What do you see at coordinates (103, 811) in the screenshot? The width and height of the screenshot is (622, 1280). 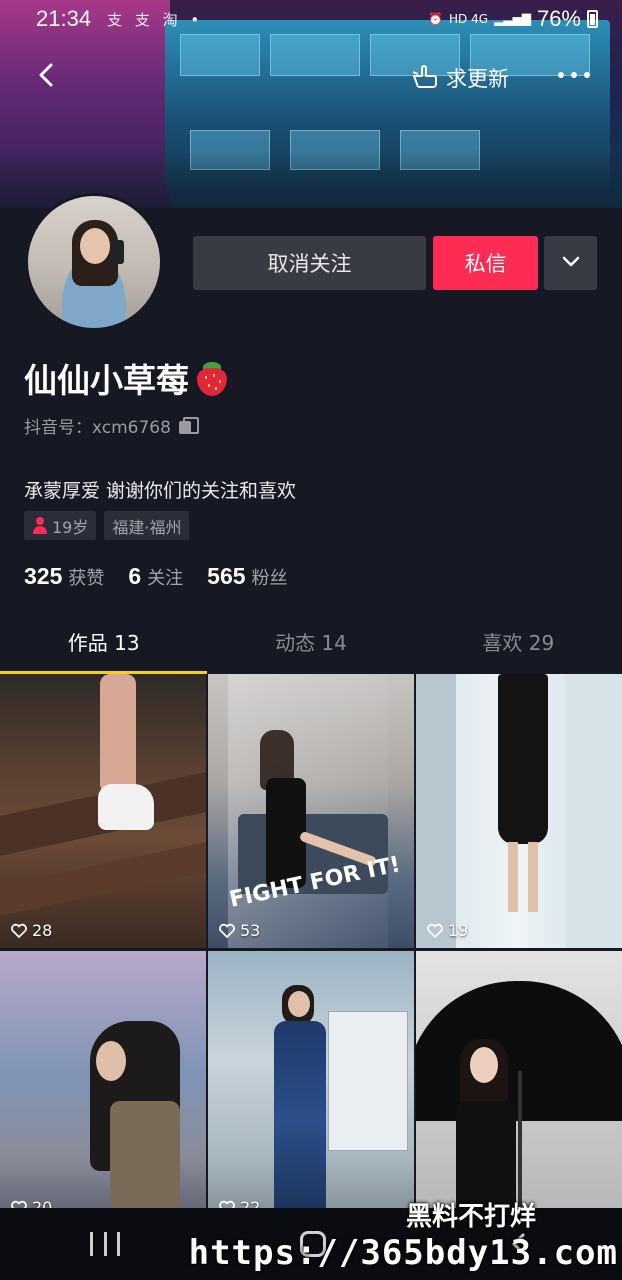 I see `video-thumbnail: 28` at bounding box center [103, 811].